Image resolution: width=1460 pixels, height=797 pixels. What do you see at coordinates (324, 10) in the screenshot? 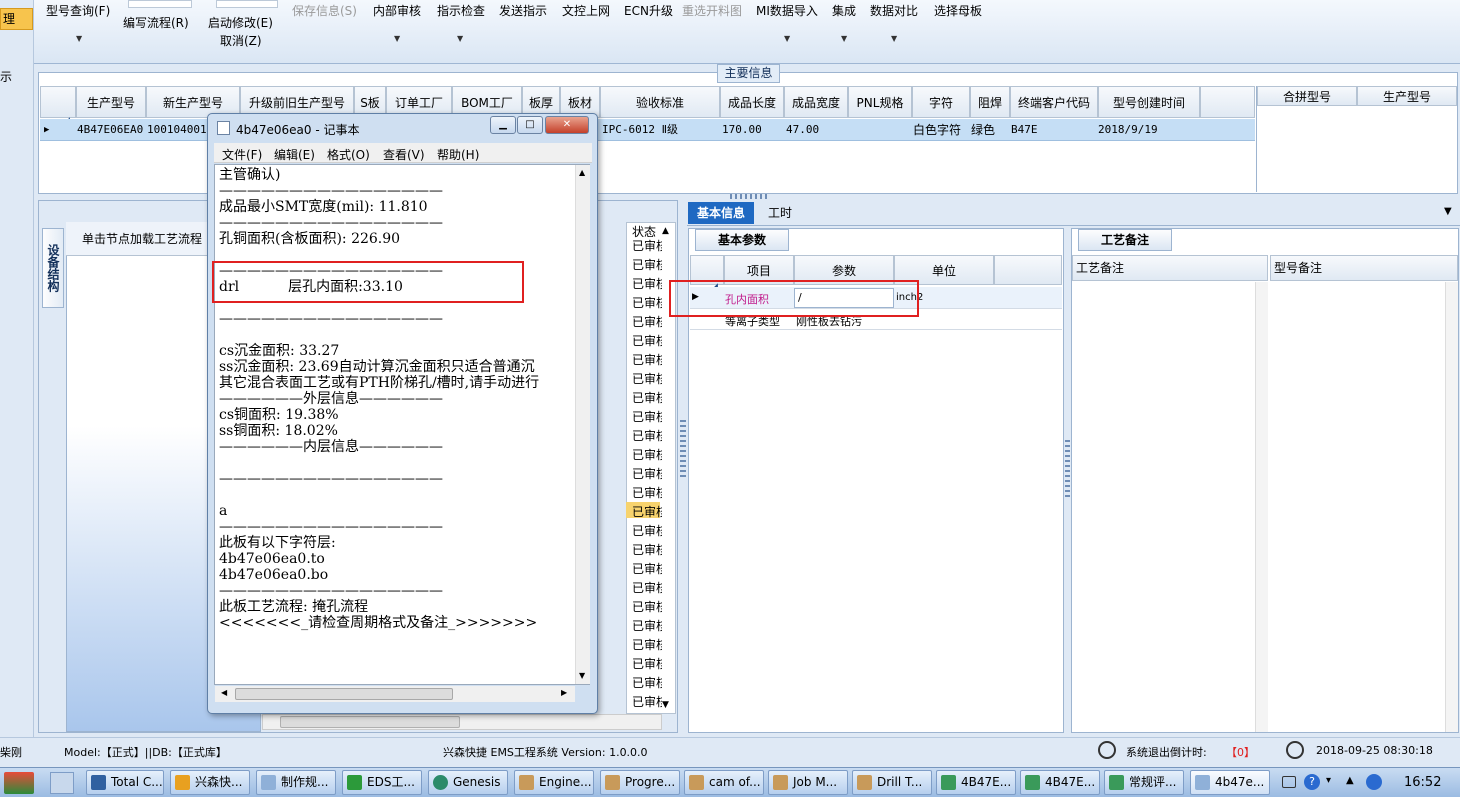
I see `save-info-button: 保存信息(S)` at bounding box center [324, 10].